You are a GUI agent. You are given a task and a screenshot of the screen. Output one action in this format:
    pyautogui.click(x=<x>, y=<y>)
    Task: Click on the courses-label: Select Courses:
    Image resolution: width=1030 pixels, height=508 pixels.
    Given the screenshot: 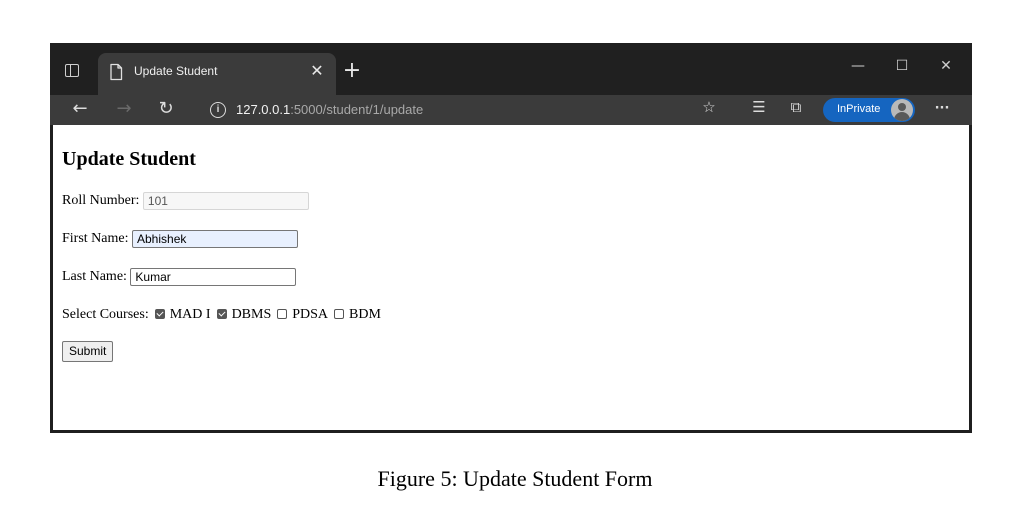 What is the action you would take?
    pyautogui.click(x=105, y=314)
    